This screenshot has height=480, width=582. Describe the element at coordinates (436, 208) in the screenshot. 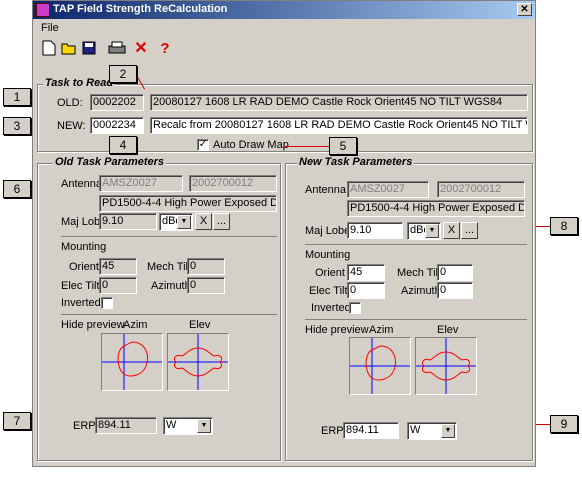

I see `new-antenna-description: PD1500-4-4 High Power Exposed Dipole 1` at that location.